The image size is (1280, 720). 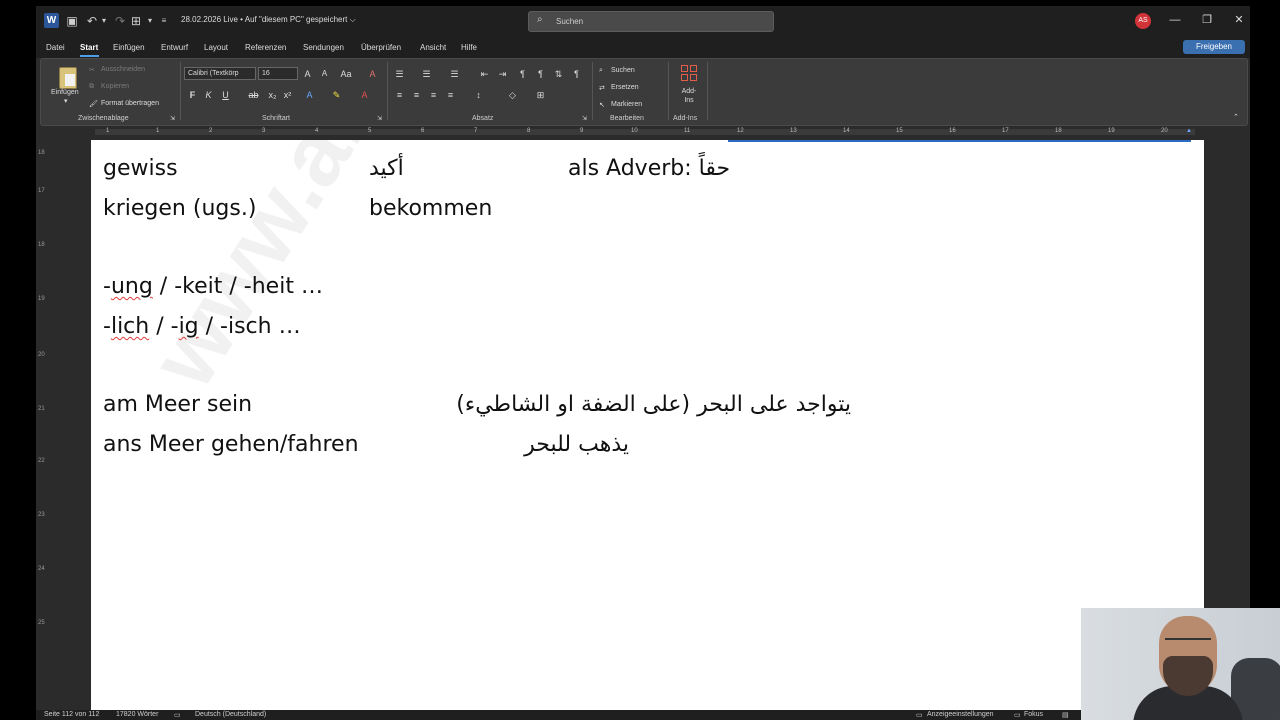 What do you see at coordinates (230, 714) in the screenshot?
I see `language-indicator: Deutsch (Deutschland)` at bounding box center [230, 714].